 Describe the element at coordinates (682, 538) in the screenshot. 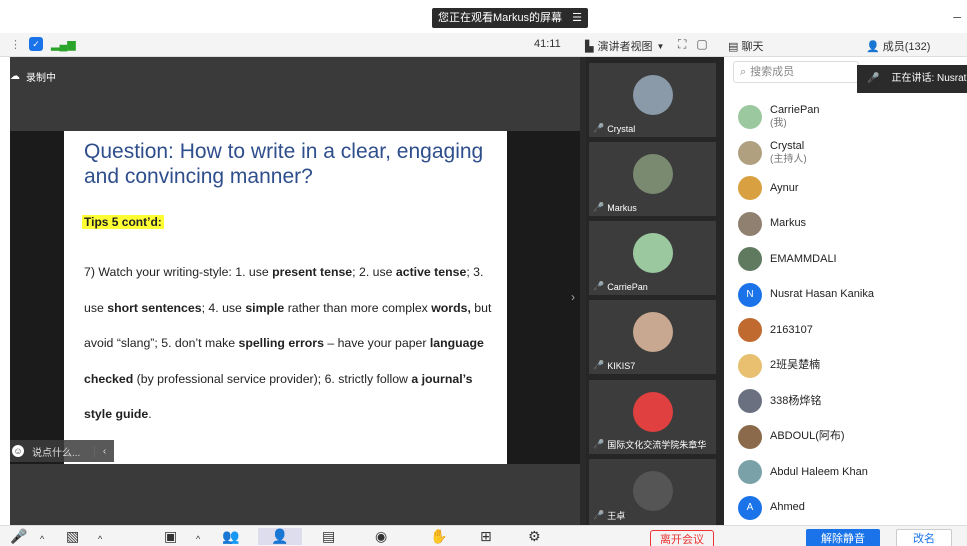

I see `leave-meeting-button: 离开会议` at that location.